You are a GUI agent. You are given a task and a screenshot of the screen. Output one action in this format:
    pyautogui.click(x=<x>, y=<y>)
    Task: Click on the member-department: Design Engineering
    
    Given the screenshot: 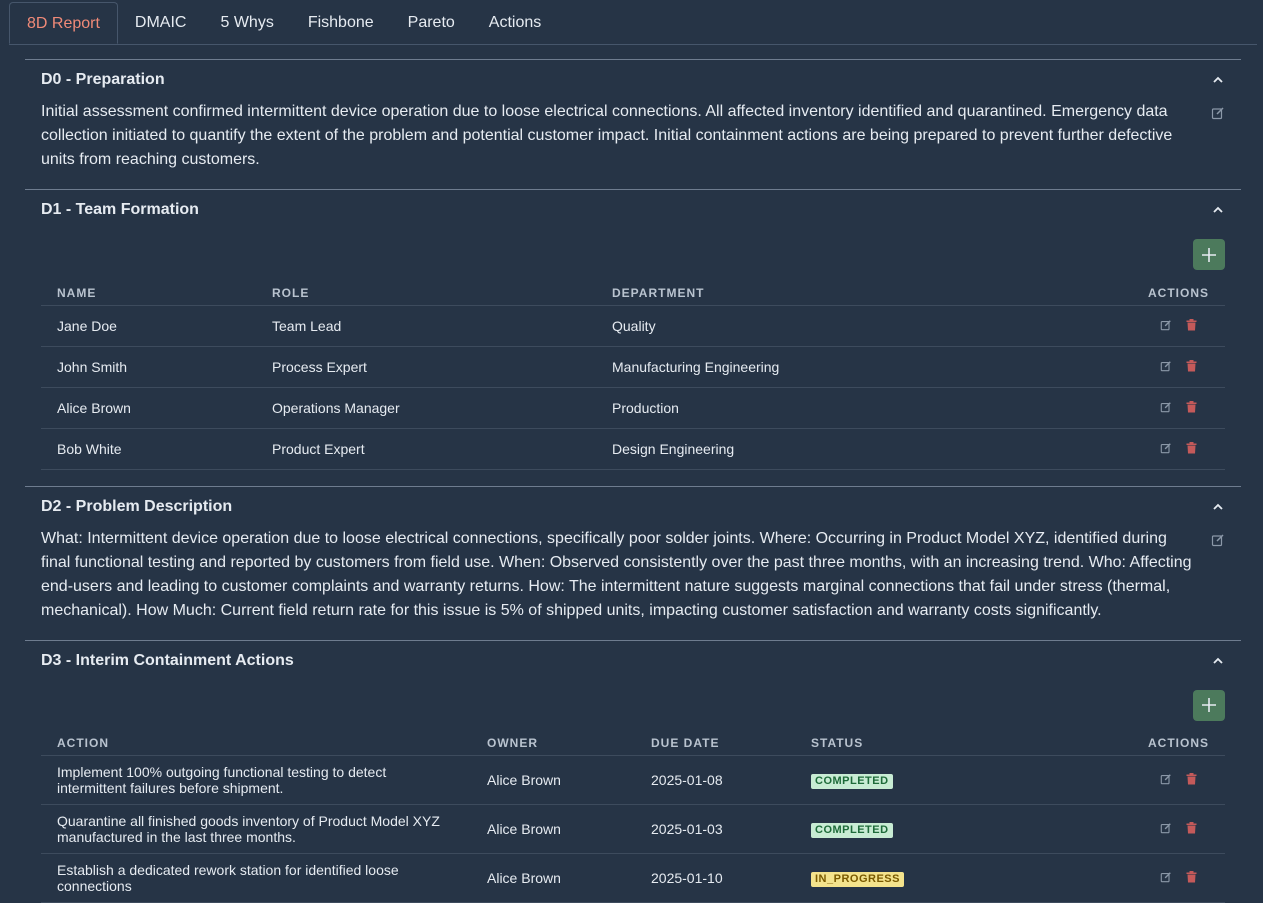 What is the action you would take?
    pyautogui.click(x=864, y=448)
    